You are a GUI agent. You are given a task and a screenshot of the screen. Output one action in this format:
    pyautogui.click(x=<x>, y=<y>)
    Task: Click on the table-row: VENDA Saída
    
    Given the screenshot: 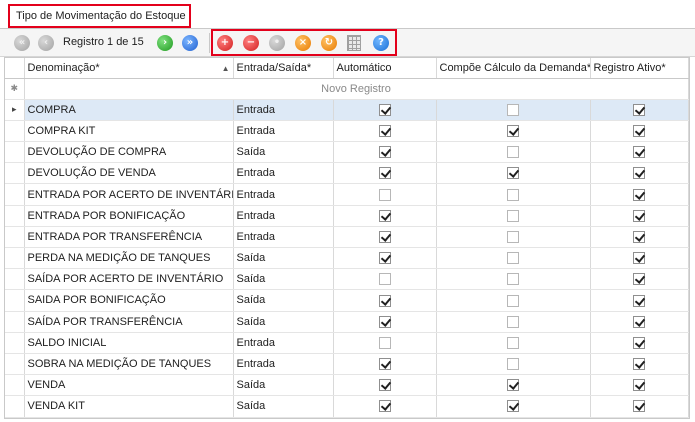 What is the action you would take?
    pyautogui.click(x=347, y=385)
    